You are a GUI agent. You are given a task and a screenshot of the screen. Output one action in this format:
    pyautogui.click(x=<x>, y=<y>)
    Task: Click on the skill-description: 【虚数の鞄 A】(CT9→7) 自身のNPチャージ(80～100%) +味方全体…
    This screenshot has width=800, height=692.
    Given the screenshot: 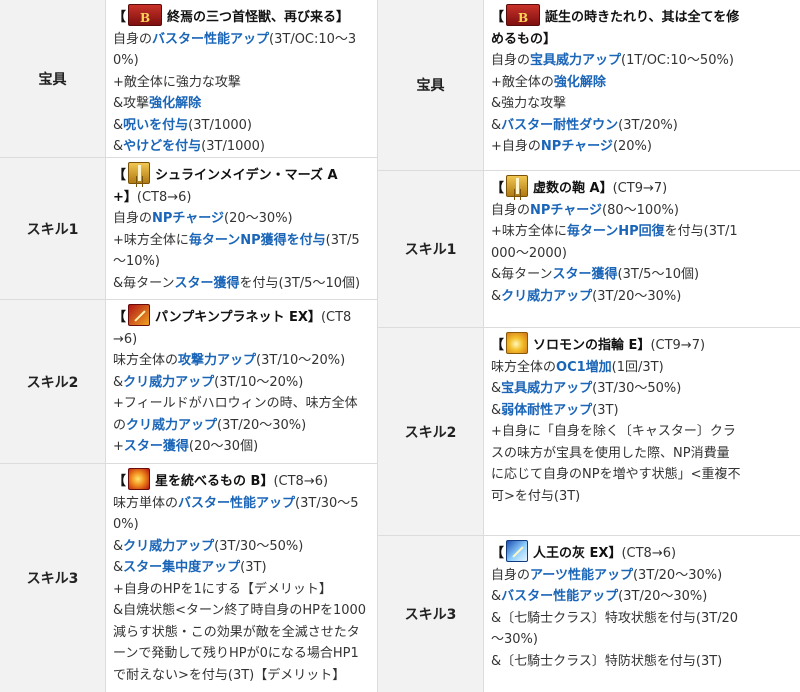 What is the action you would take?
    pyautogui.click(x=614, y=249)
    